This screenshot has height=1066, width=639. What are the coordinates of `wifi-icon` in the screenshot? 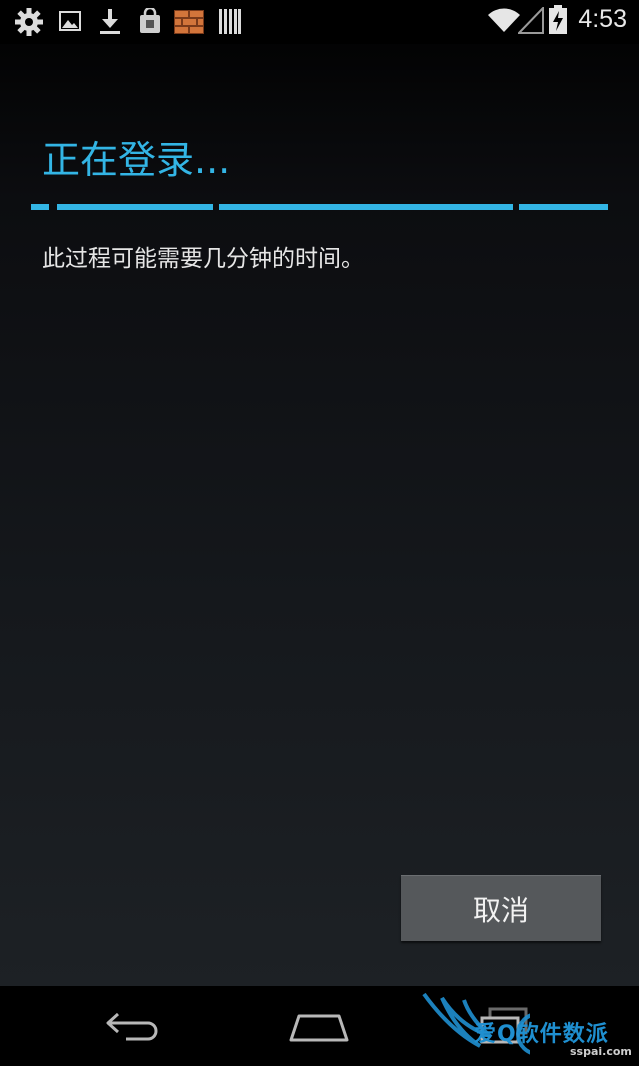 It's located at (504, 20).